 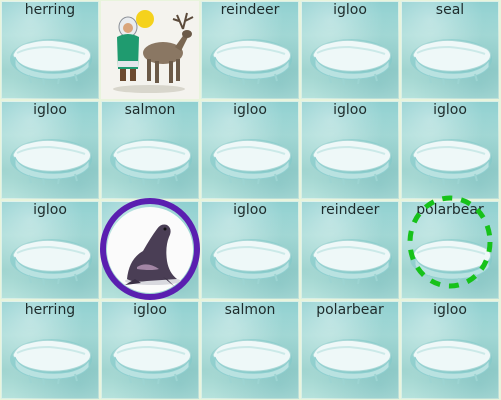 I want to click on inuit-reindeer-picture, so click(x=150, y=50).